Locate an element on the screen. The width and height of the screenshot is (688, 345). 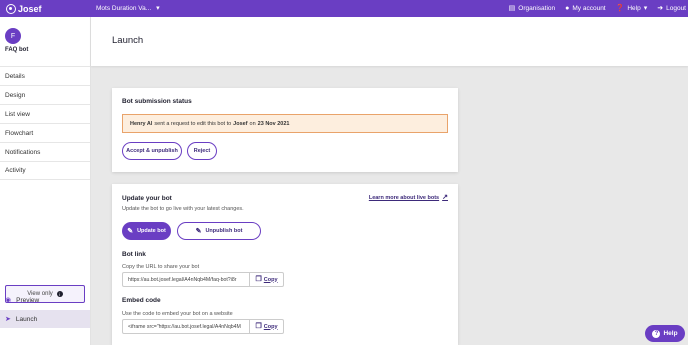
help-menu: ❓ Help ▾ is located at coordinates (632, 8).